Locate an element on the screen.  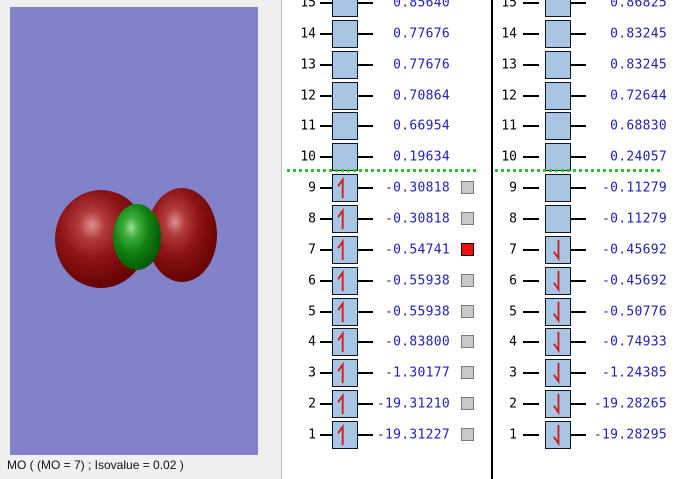
status-bar: MO ( (MO = 7) ; Isovalue = 0.02 ) is located at coordinates (95, 465).